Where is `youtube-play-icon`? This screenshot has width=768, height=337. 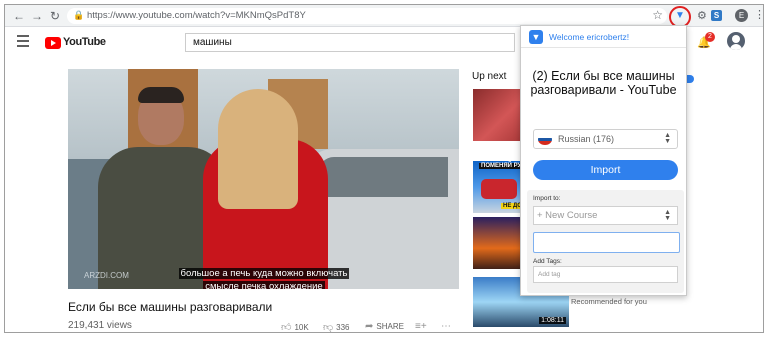
youtube-play-icon is located at coordinates (53, 43).